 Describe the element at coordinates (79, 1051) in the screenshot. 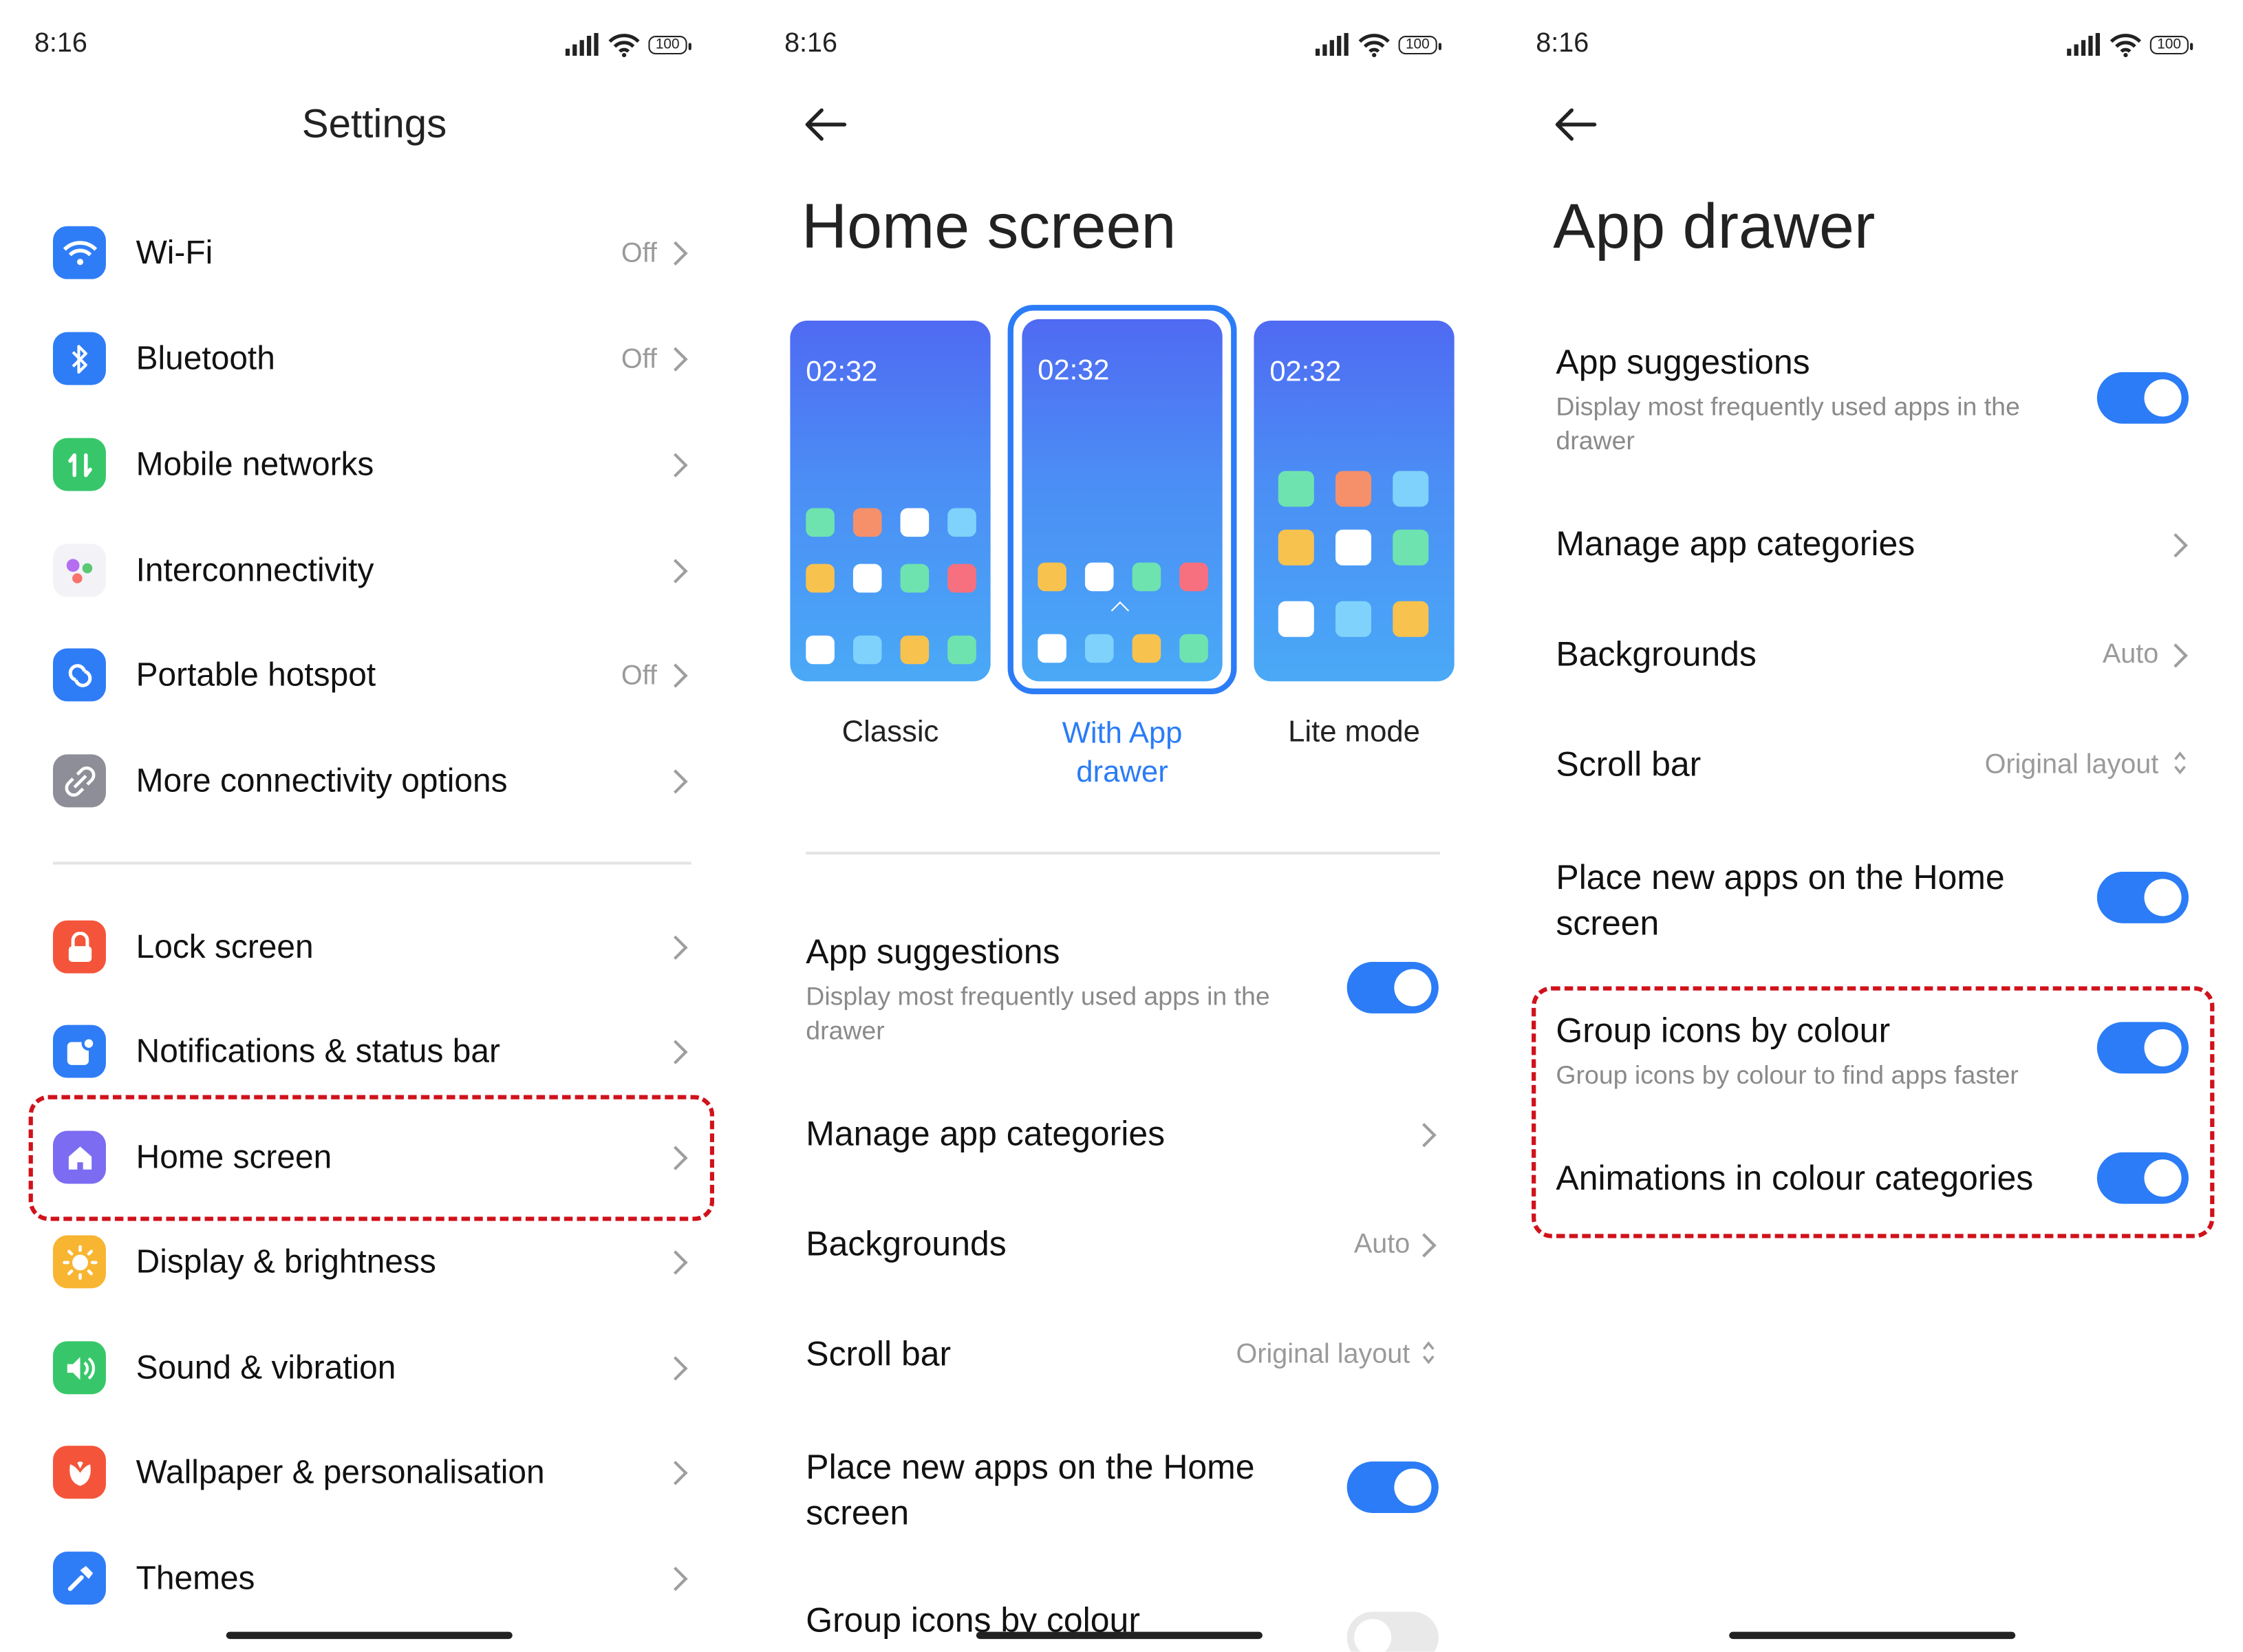

I see `notifications-icon` at that location.